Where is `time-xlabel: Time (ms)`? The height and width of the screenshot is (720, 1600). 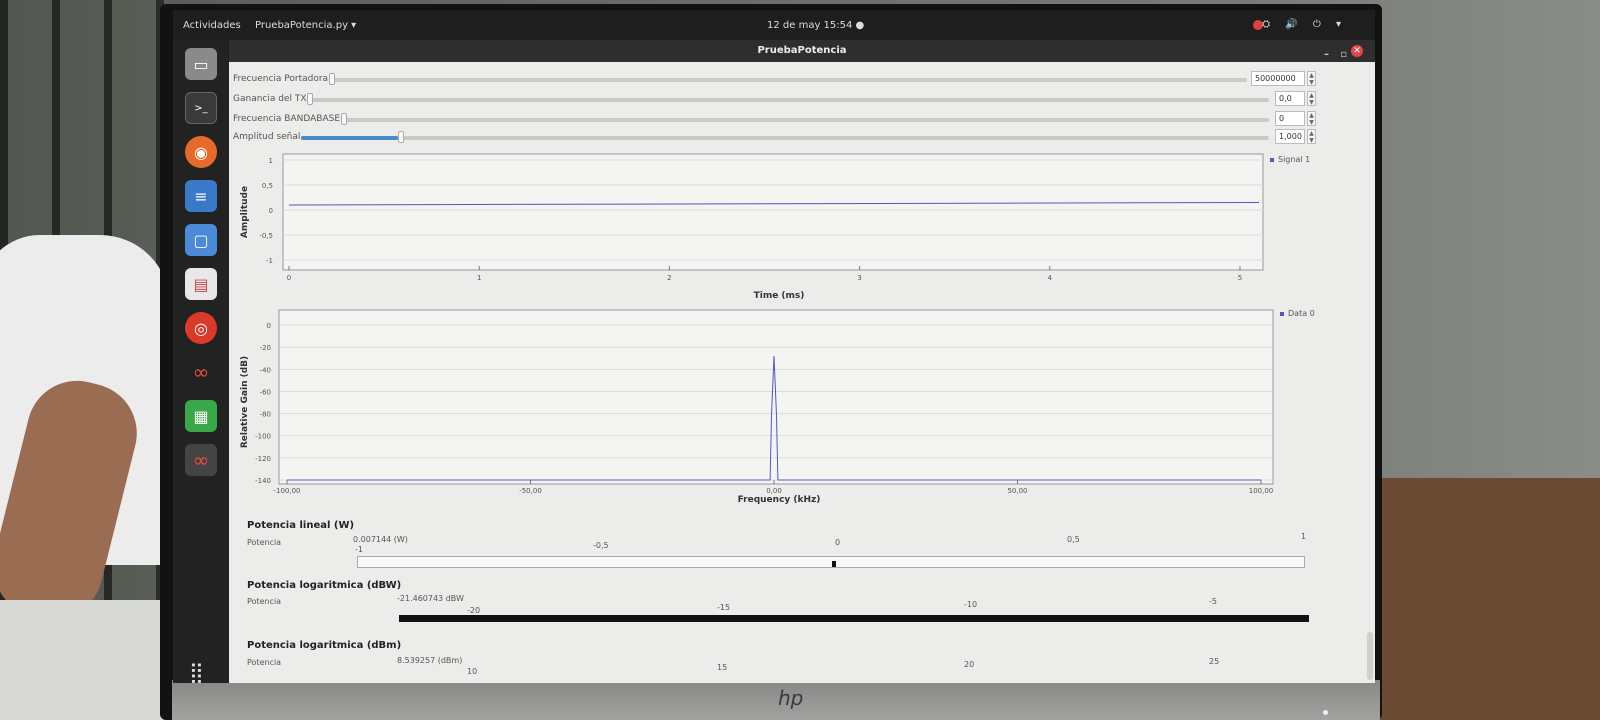
time-xlabel: Time (ms) is located at coordinates (779, 295).